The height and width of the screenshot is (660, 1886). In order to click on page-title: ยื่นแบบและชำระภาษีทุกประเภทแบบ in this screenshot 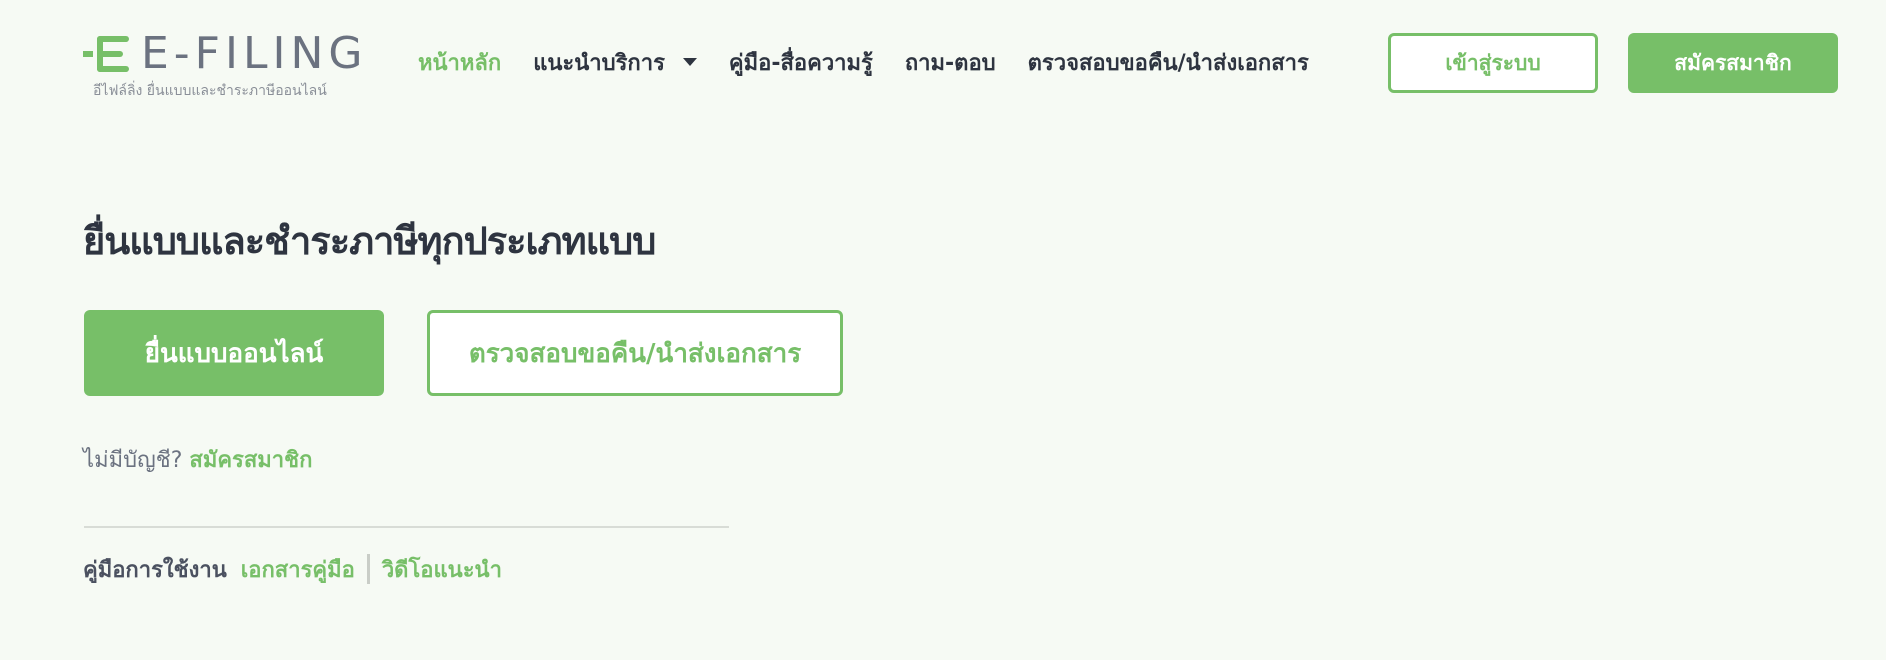, I will do `click(369, 241)`.